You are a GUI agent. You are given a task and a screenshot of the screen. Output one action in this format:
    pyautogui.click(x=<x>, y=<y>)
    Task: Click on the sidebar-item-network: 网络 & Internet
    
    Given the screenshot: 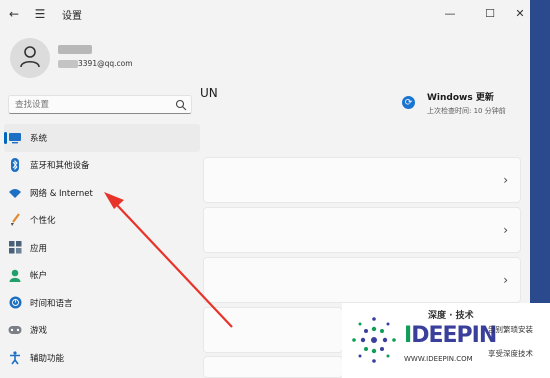 What is the action you would take?
    pyautogui.click(x=100, y=193)
    